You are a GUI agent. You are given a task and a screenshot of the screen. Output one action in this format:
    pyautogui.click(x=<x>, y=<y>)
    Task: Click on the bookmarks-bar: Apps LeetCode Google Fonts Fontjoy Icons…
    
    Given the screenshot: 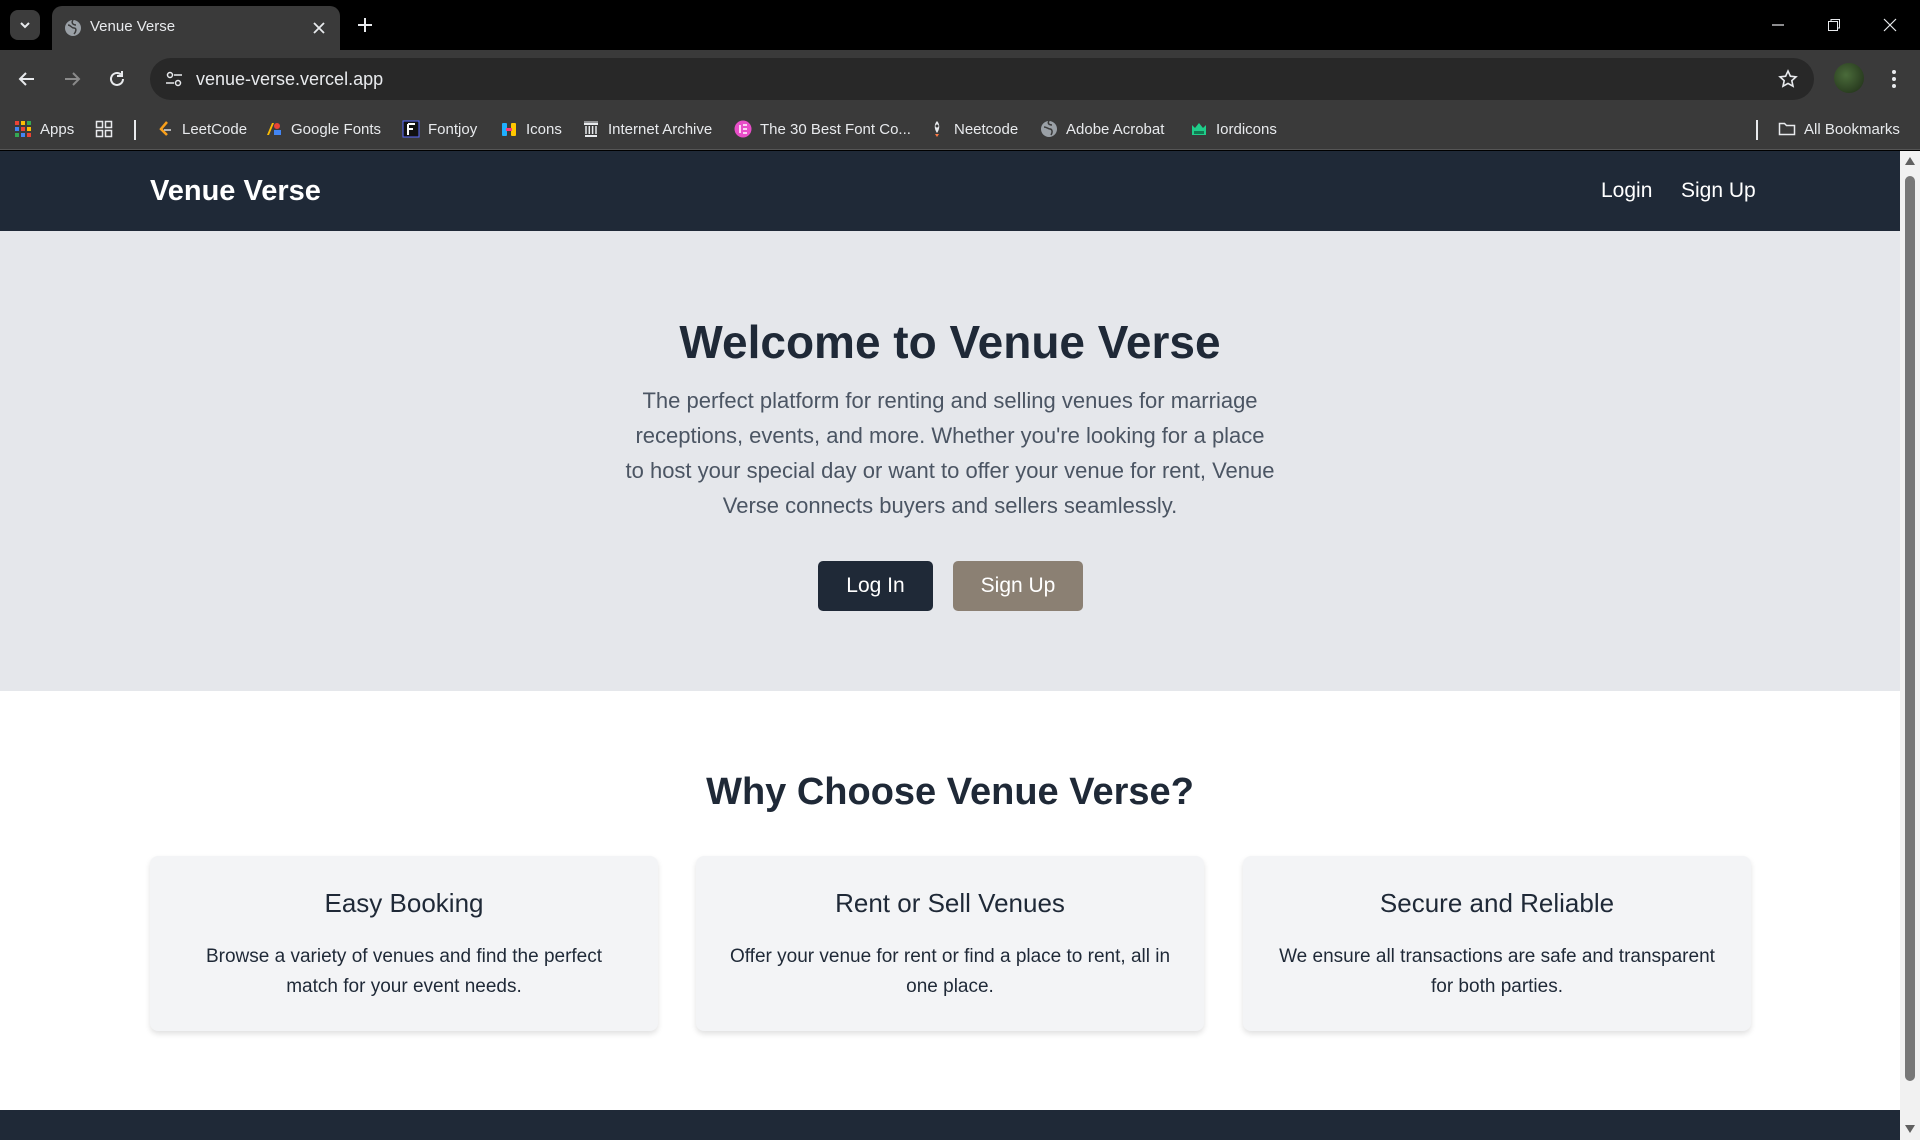 What is the action you would take?
    pyautogui.click(x=960, y=129)
    